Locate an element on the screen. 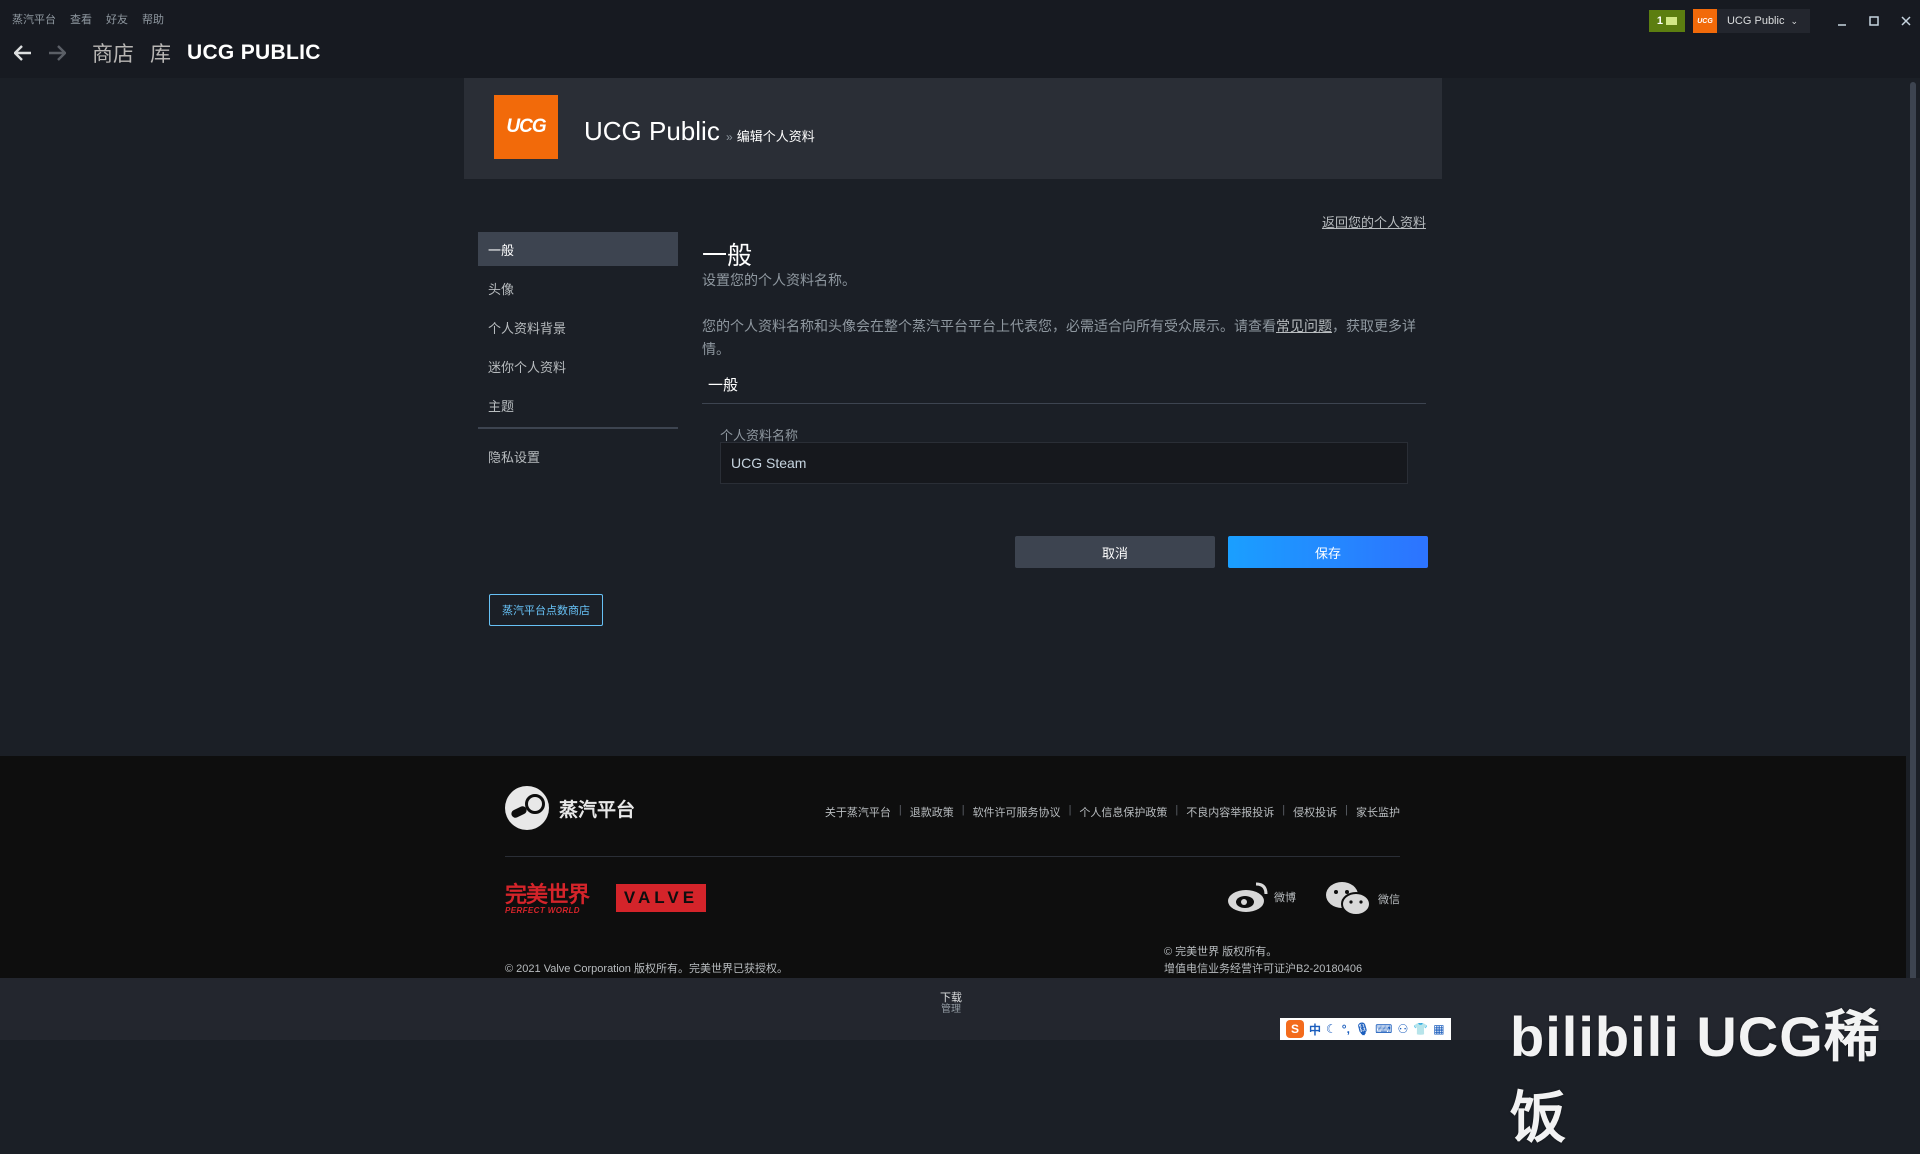 The width and height of the screenshot is (1920, 1154). settings-sidebar: 一般 头像 个人资料背景 迷你个人资料 主题 隐私设置 蒸汽平台点数商店 is located at coordinates (578, 429).